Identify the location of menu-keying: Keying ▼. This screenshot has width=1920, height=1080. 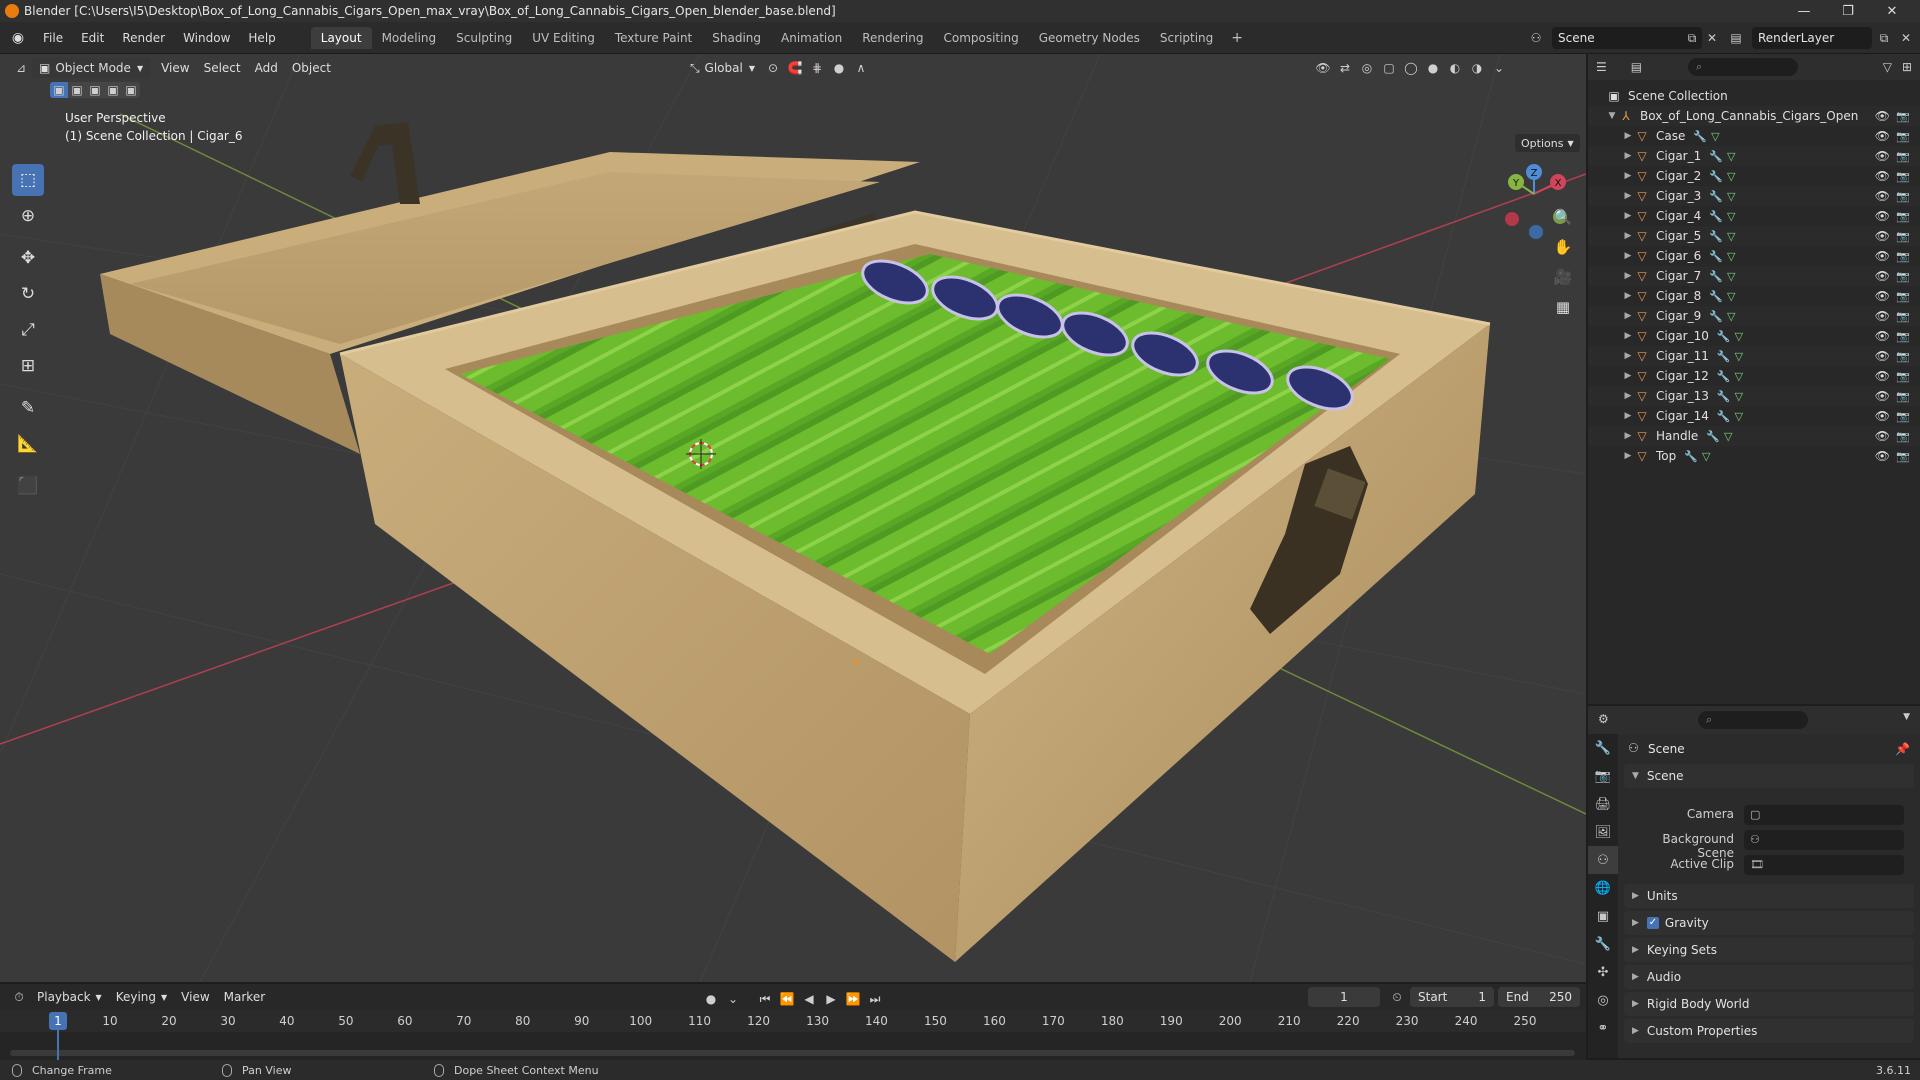
(141, 997).